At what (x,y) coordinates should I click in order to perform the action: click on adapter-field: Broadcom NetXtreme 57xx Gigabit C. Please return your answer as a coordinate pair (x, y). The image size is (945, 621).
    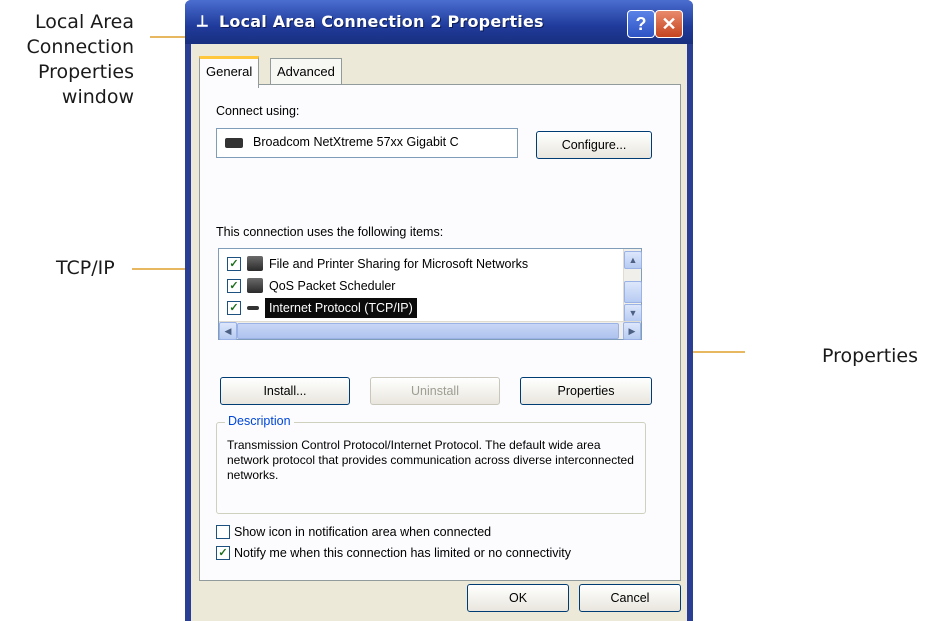
    Looking at the image, I should click on (367, 143).